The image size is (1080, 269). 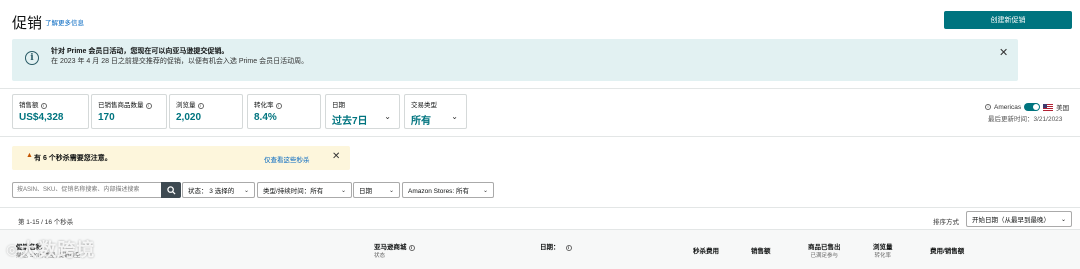 I want to click on metric-label: 销售额, so click(x=29, y=105).